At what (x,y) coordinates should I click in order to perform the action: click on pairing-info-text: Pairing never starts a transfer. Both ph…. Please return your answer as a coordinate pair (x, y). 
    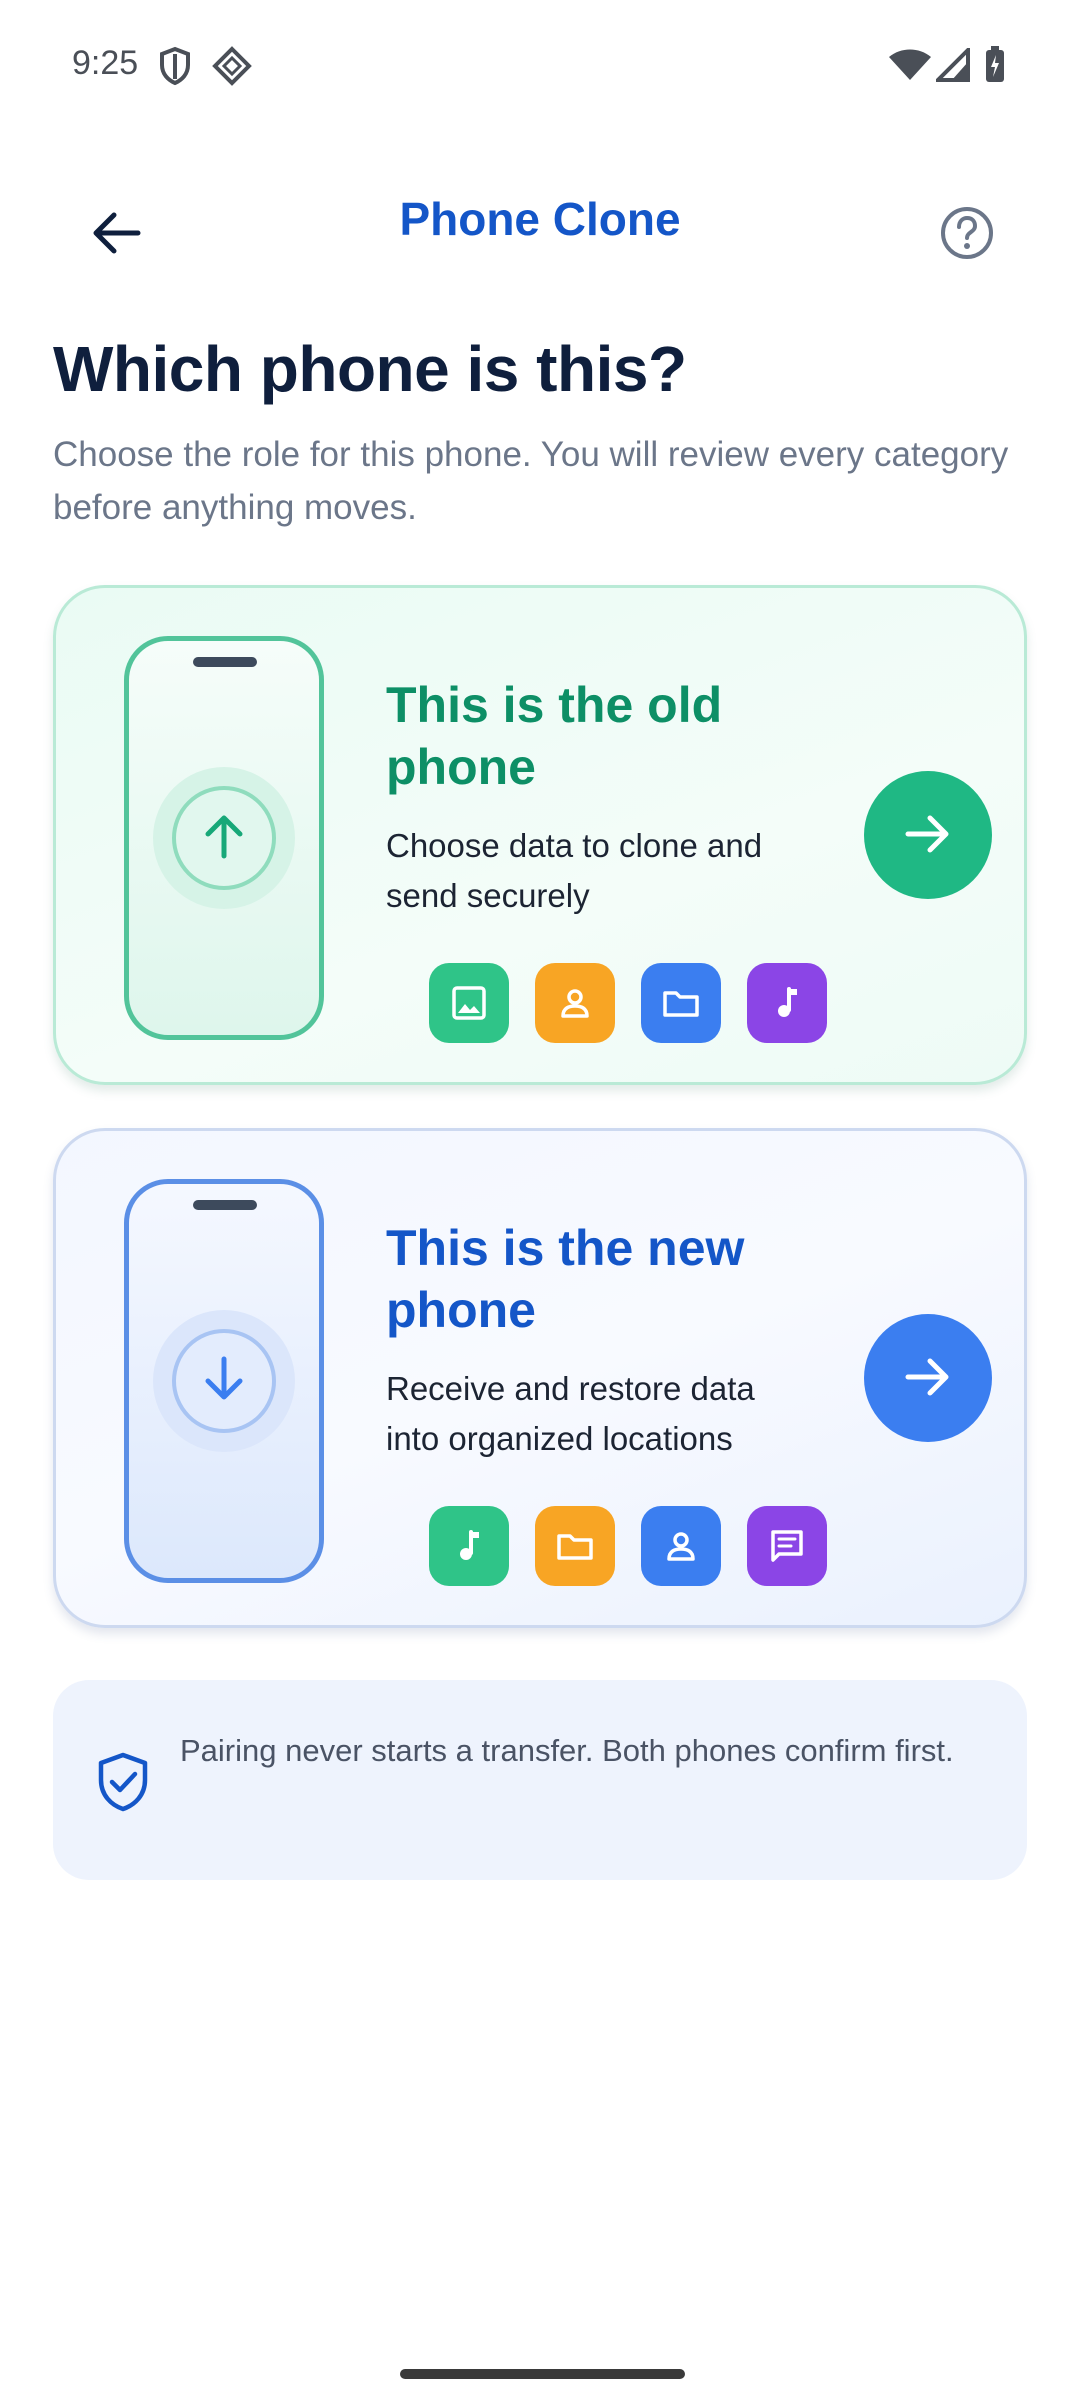
    Looking at the image, I should click on (567, 1750).